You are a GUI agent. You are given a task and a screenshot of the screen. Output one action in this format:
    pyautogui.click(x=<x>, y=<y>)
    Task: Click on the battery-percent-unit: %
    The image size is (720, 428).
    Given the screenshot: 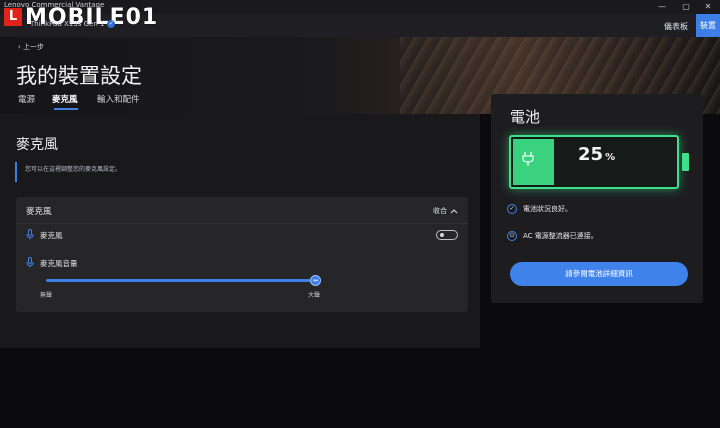 What is the action you would take?
    pyautogui.click(x=610, y=157)
    